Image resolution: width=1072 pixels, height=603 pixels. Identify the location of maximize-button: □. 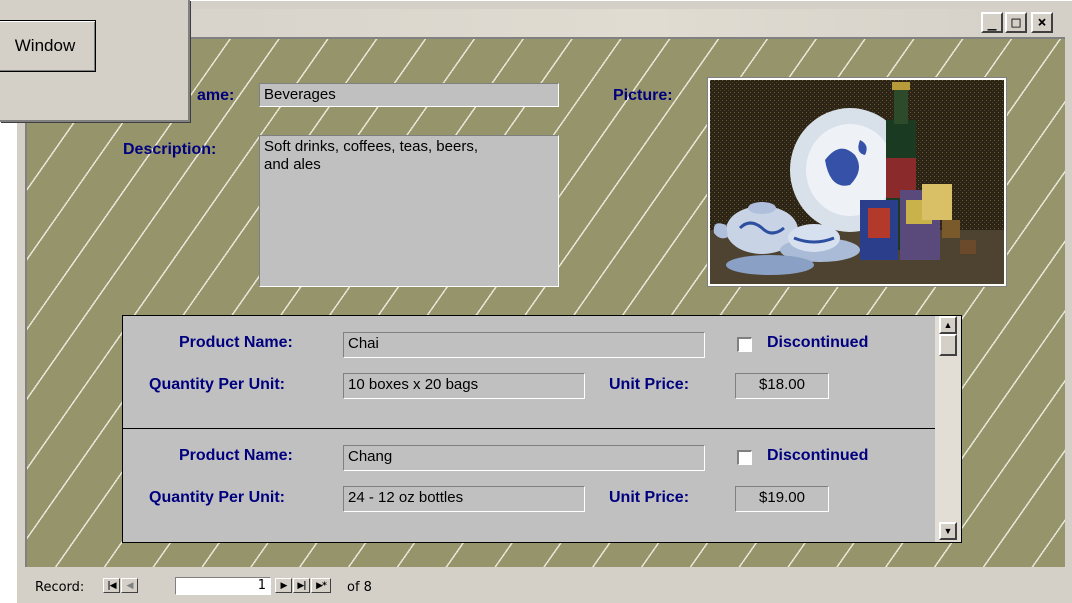
(1016, 22).